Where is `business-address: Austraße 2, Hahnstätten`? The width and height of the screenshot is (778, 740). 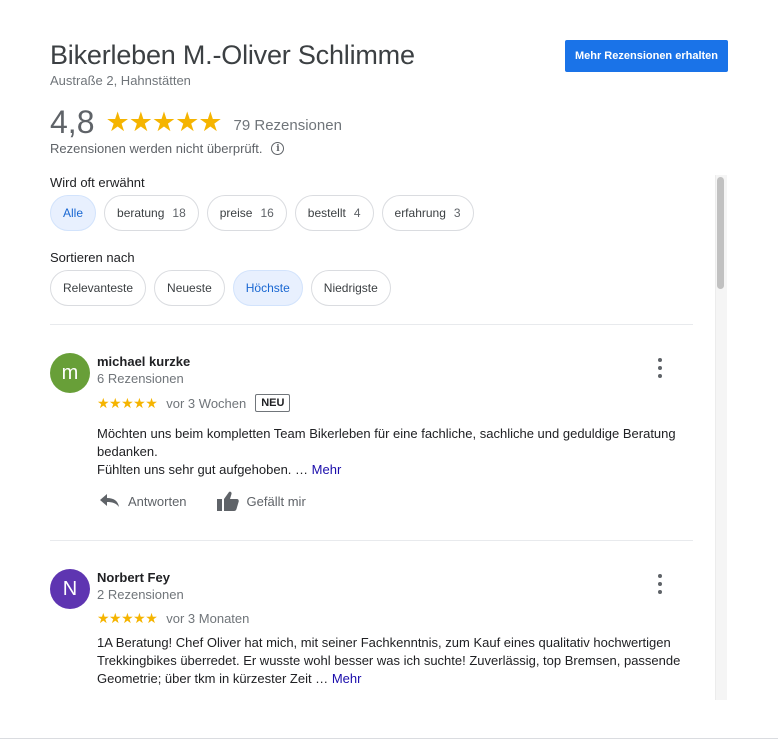 business-address: Austraße 2, Hahnstätten is located at coordinates (120, 80).